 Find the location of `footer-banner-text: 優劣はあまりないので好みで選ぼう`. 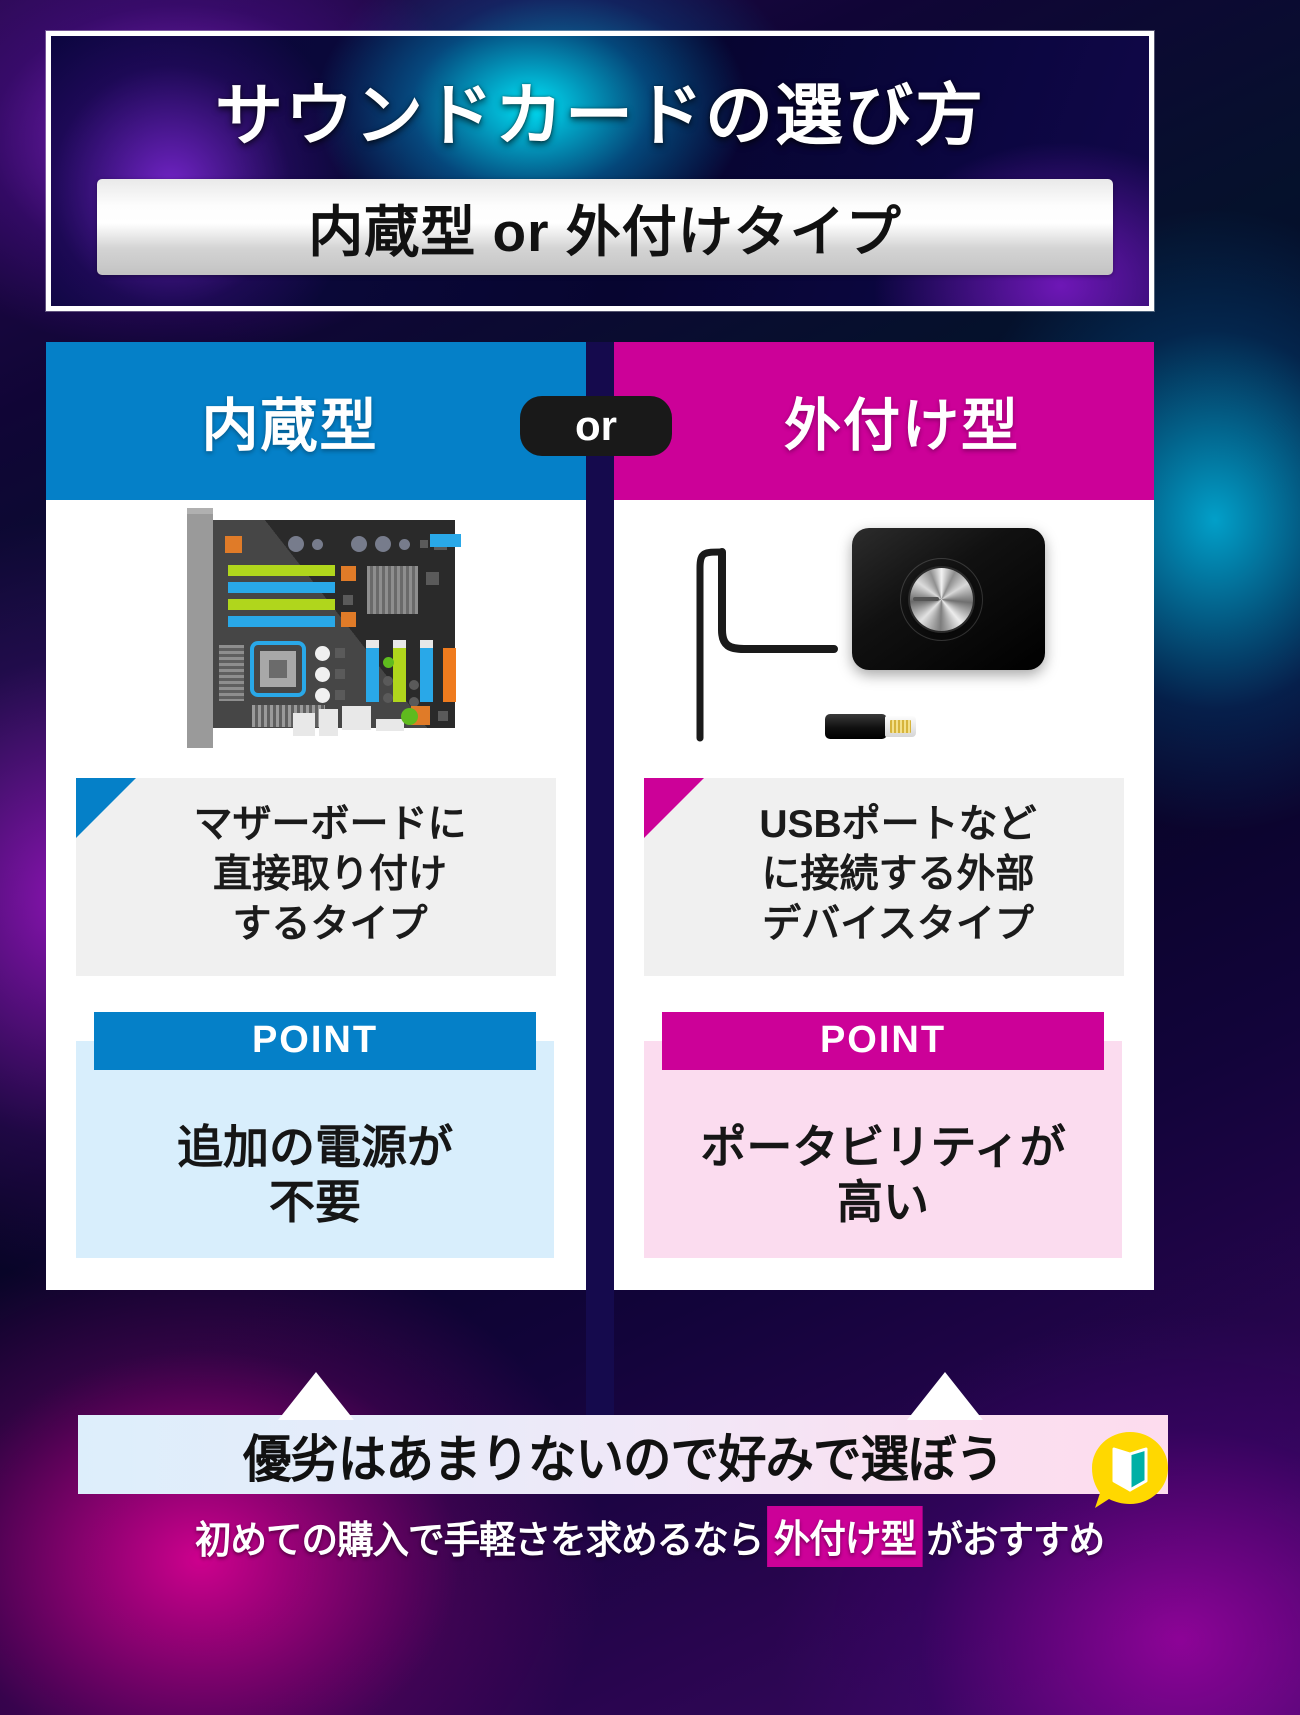

footer-banner-text: 優劣はあまりないので好みで選ぼう is located at coordinates (623, 1459).